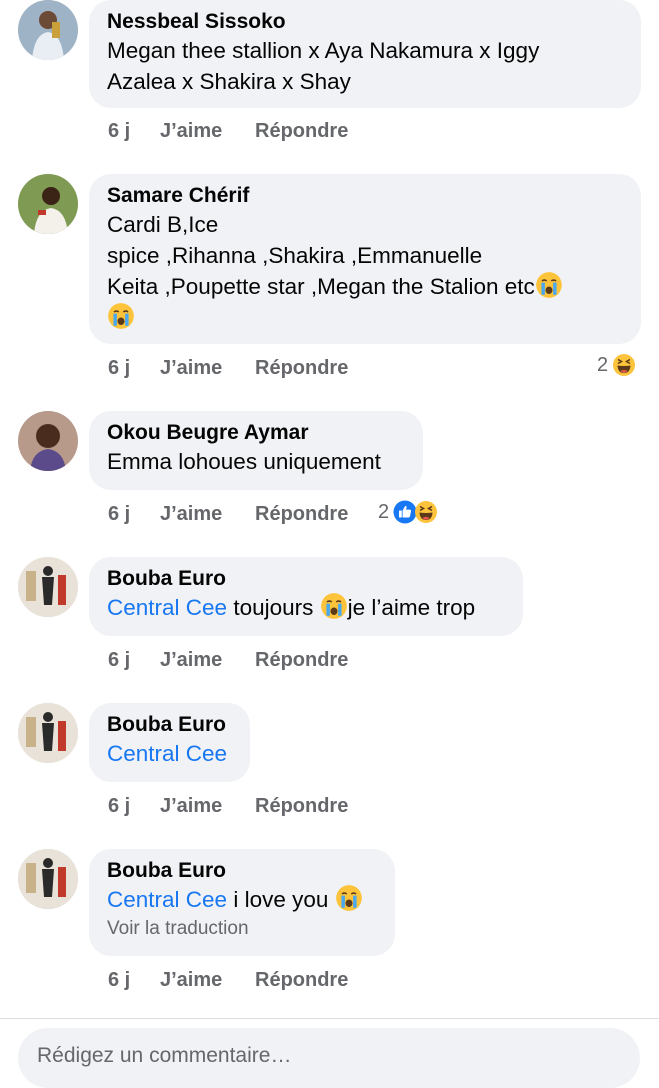 The image size is (659, 1088). I want to click on comment-line: Emma lohoues uniquement, so click(244, 461).